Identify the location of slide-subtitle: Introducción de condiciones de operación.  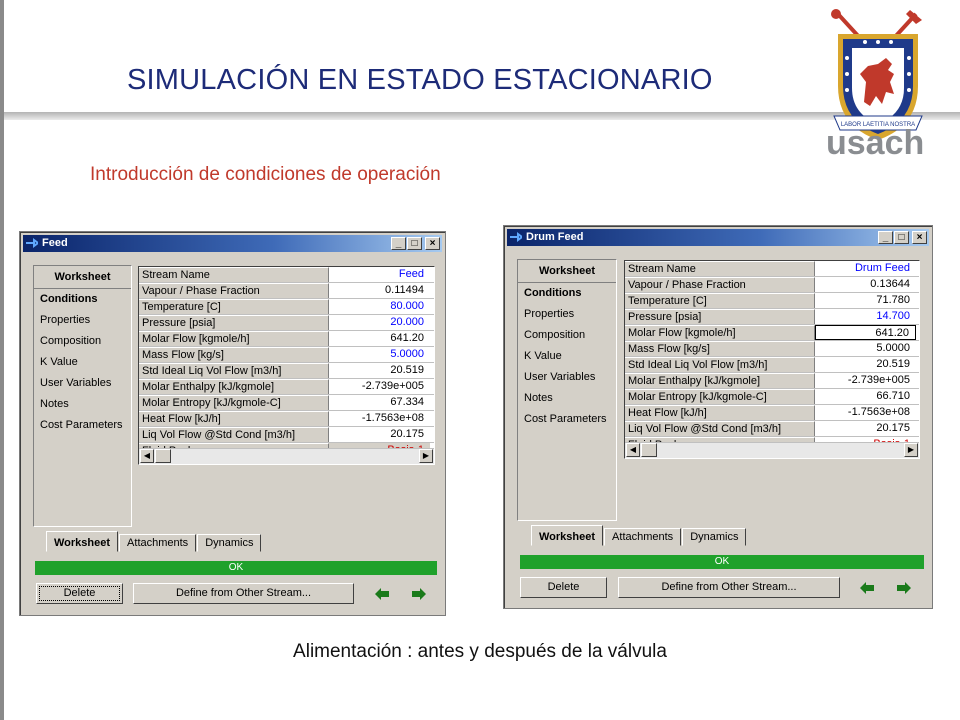
(265, 174).